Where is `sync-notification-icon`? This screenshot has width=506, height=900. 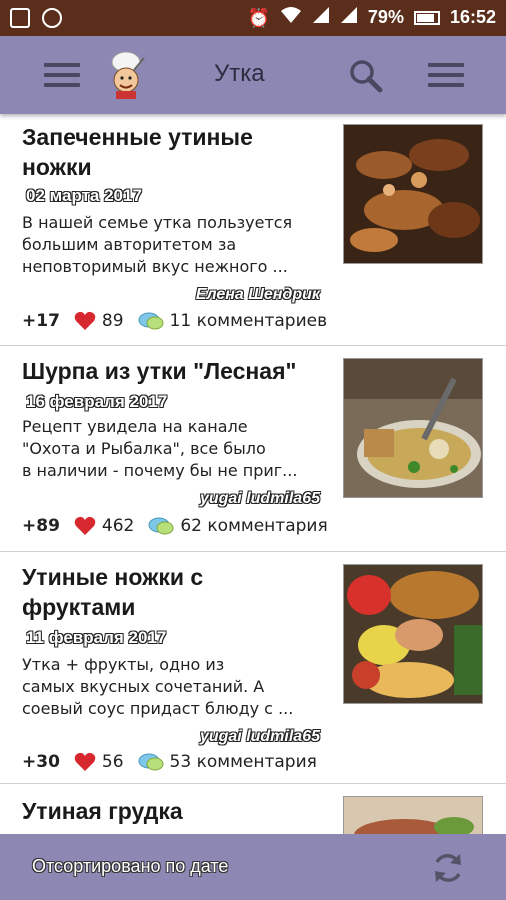 sync-notification-icon is located at coordinates (52, 18).